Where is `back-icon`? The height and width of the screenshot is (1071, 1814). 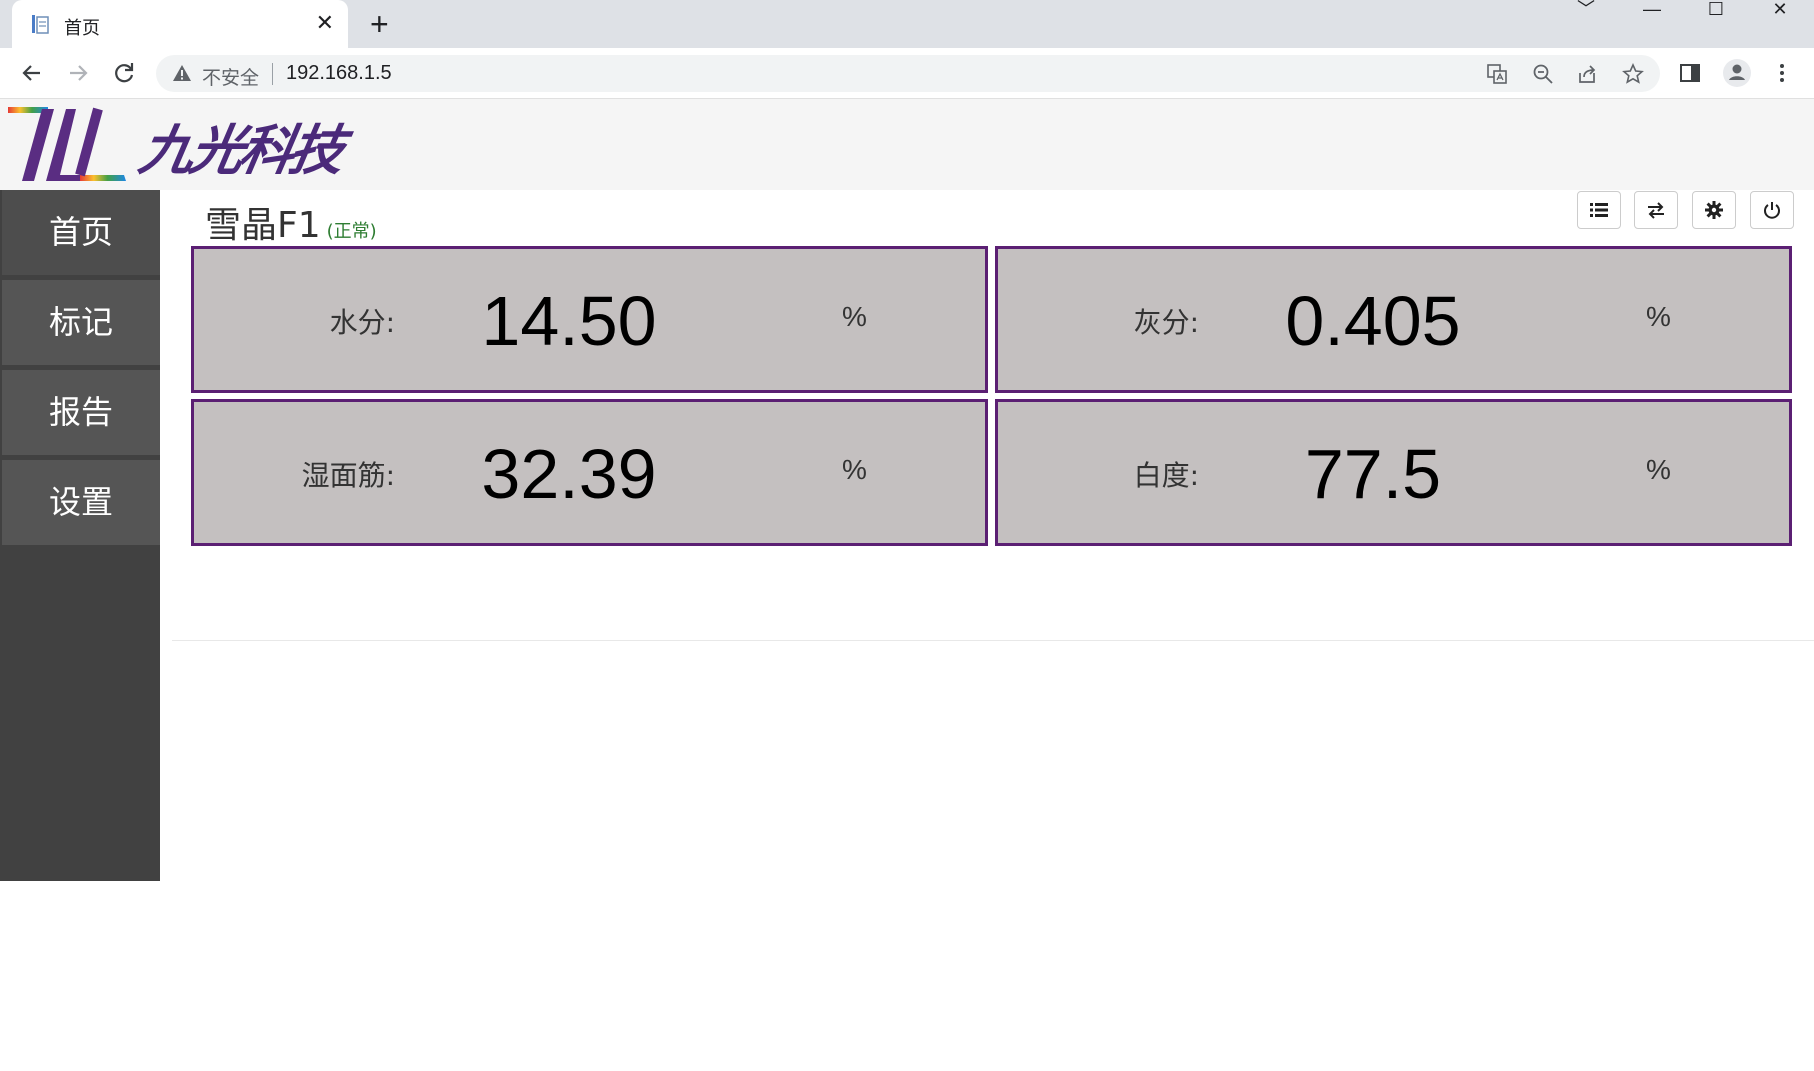
back-icon is located at coordinates (32, 73).